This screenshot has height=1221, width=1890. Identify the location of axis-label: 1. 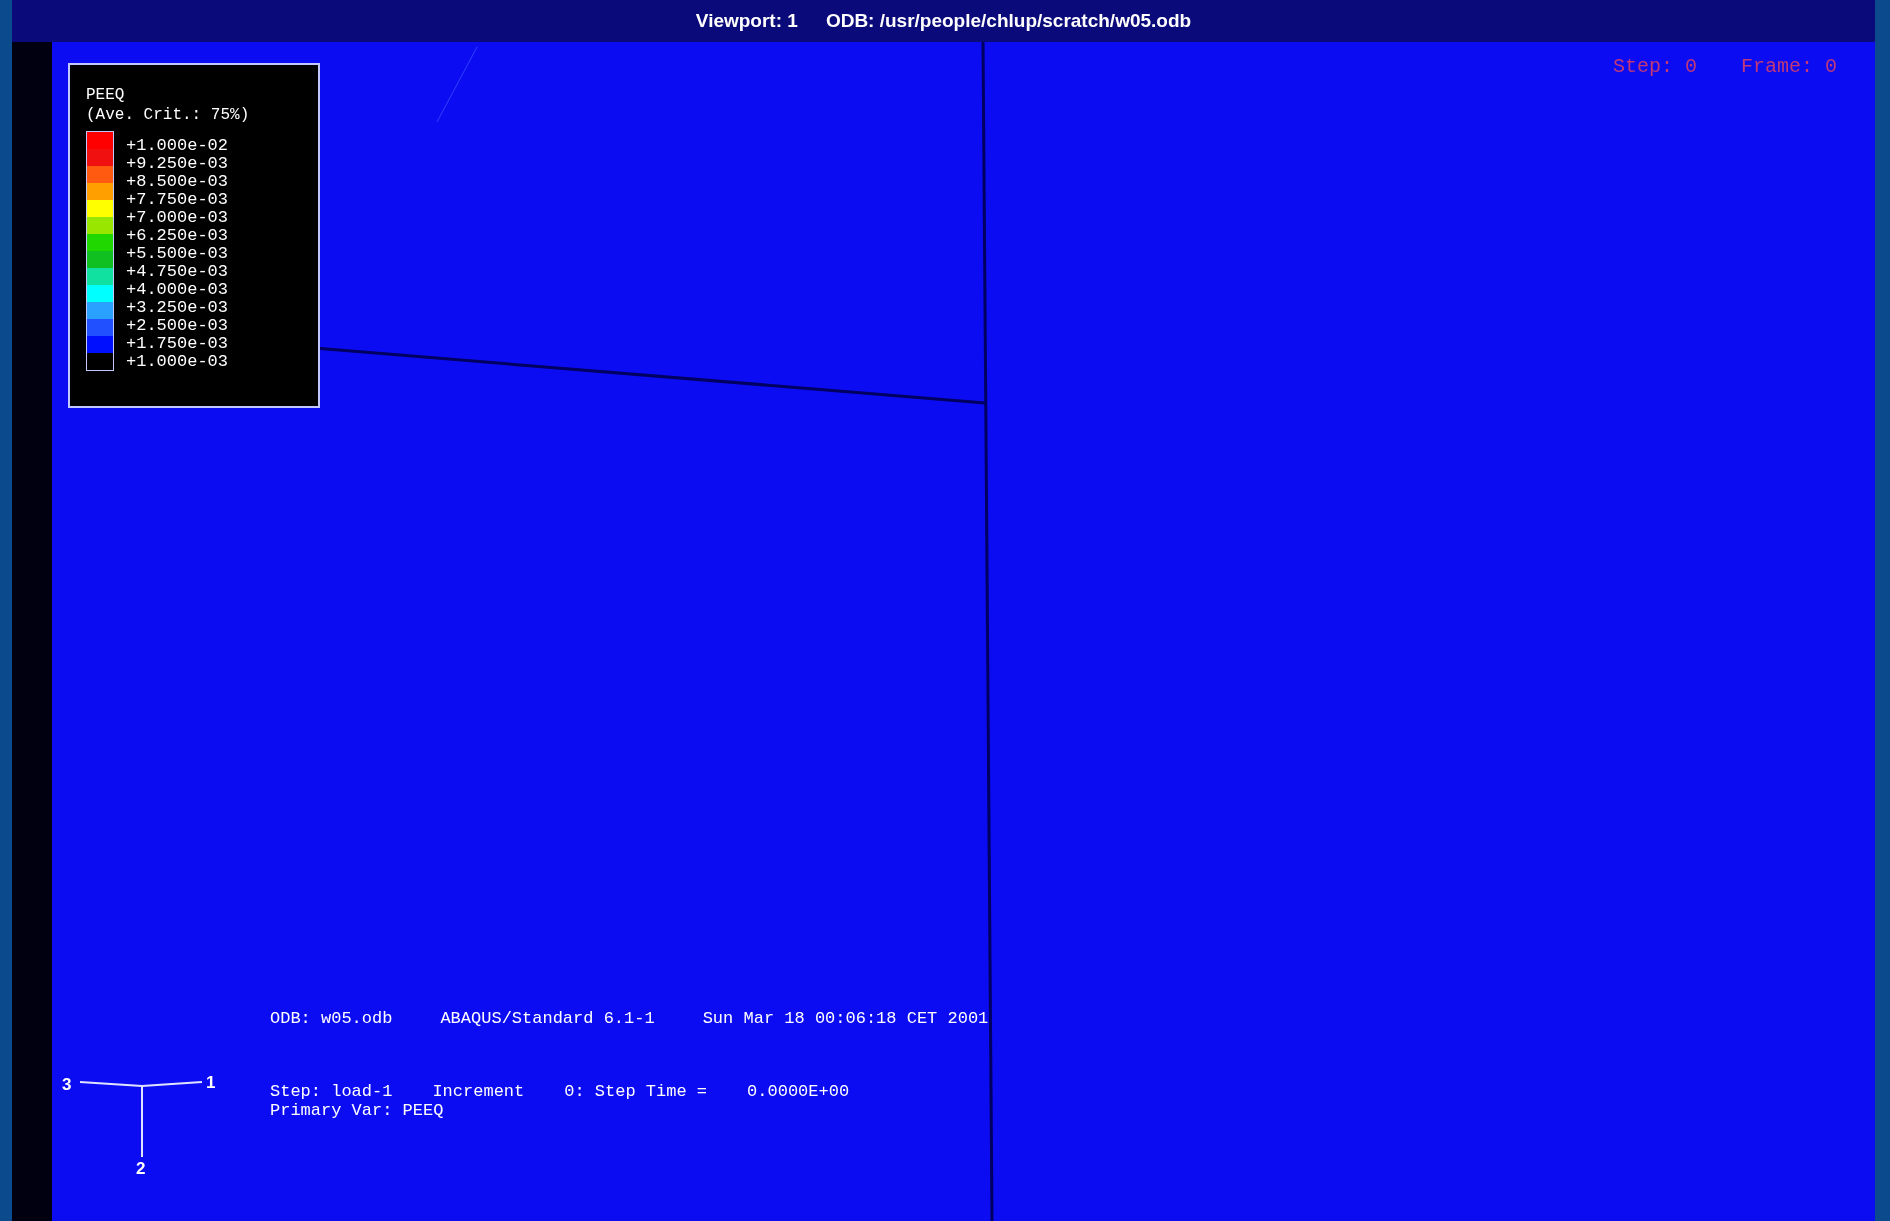
(211, 1083).